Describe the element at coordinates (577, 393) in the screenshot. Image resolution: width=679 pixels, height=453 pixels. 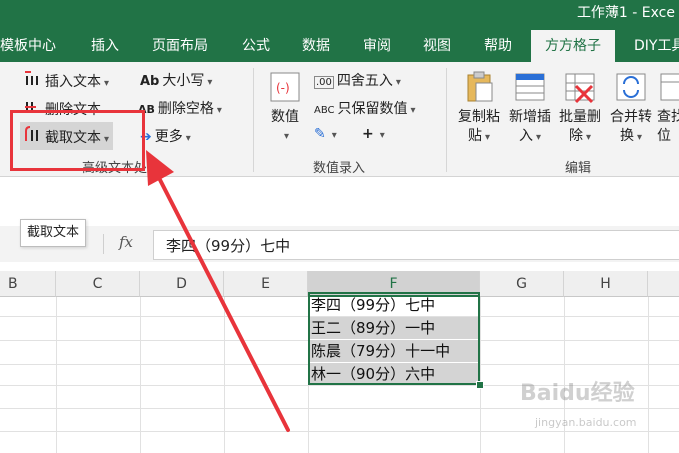
I see `watermark-logo: Baidu经验` at that location.